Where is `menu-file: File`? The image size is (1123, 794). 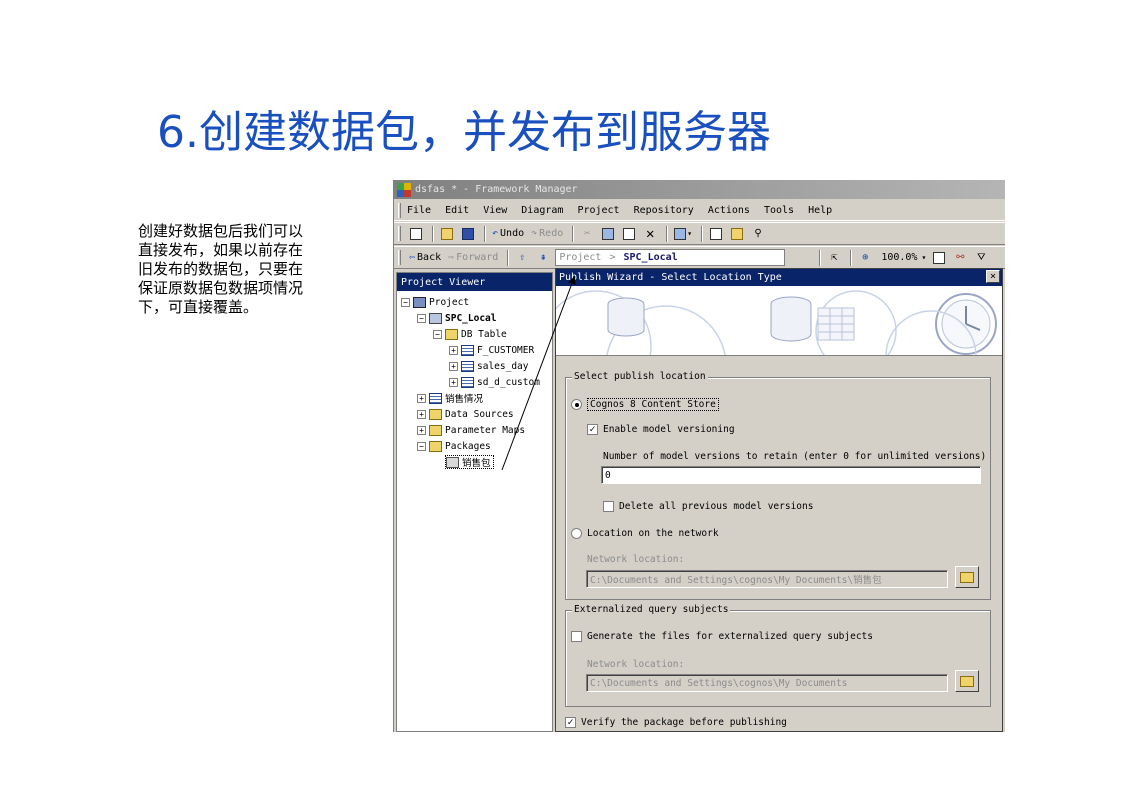
menu-file: File is located at coordinates (419, 210).